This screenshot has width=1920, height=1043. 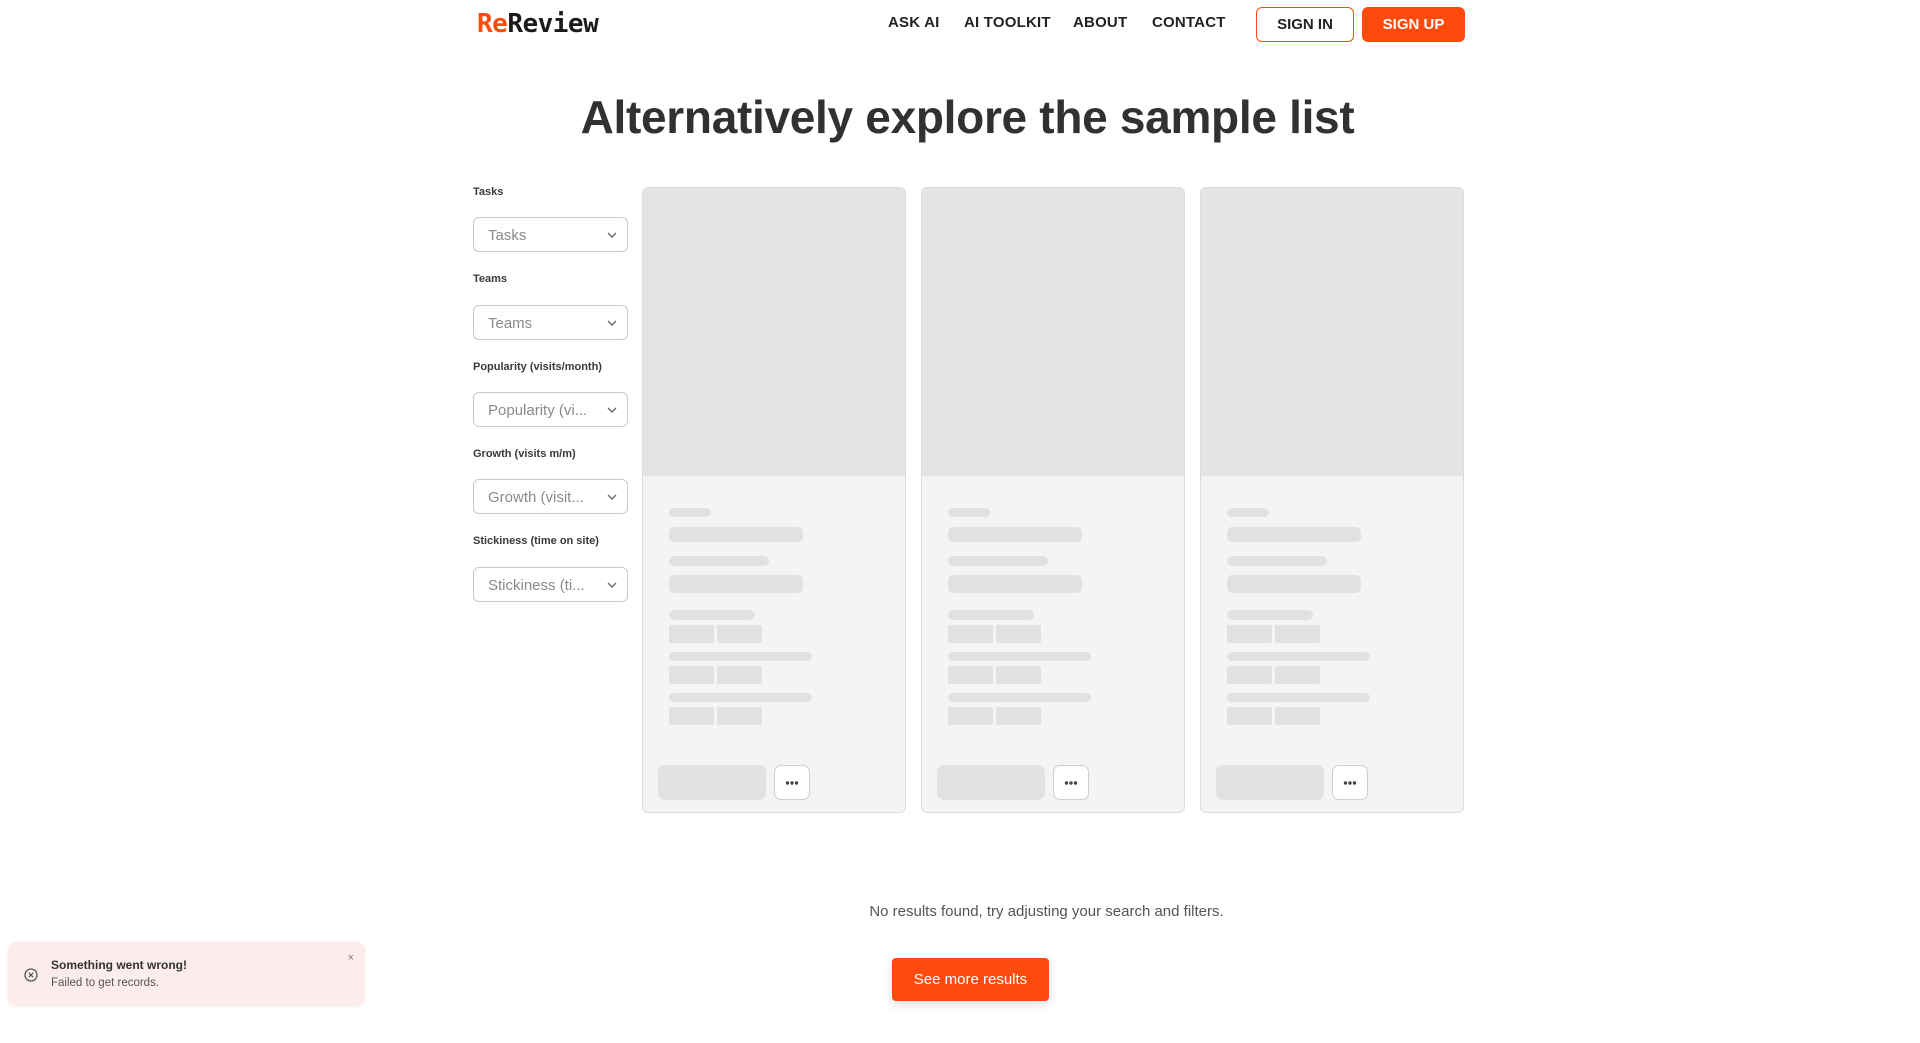 What do you see at coordinates (31, 975) in the screenshot?
I see `error-circle-icon` at bounding box center [31, 975].